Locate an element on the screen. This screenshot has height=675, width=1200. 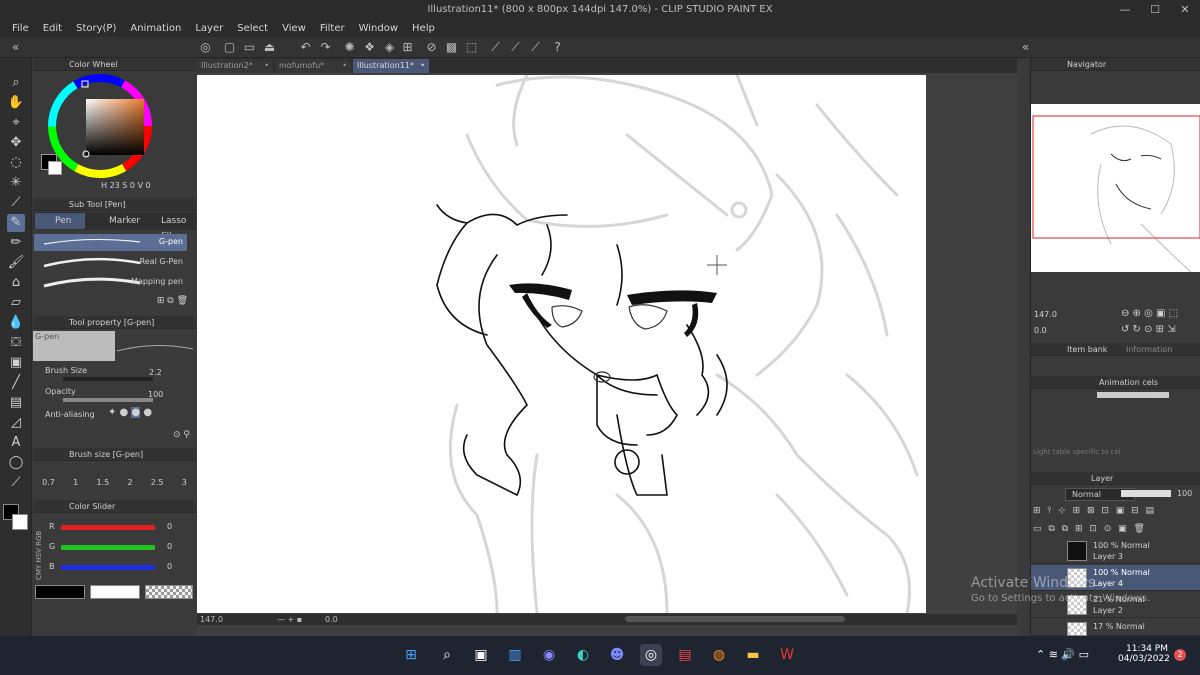
clear-icon: ✺ is located at coordinates (349, 47).